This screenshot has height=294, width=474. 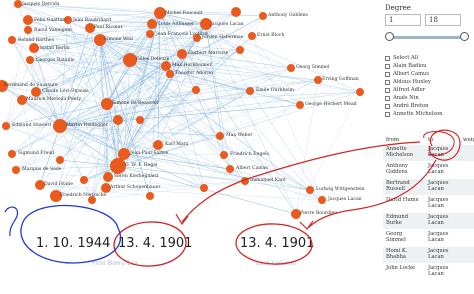 What do you see at coordinates (168, 190) in the screenshot?
I see `network-edge` at bounding box center [168, 190].